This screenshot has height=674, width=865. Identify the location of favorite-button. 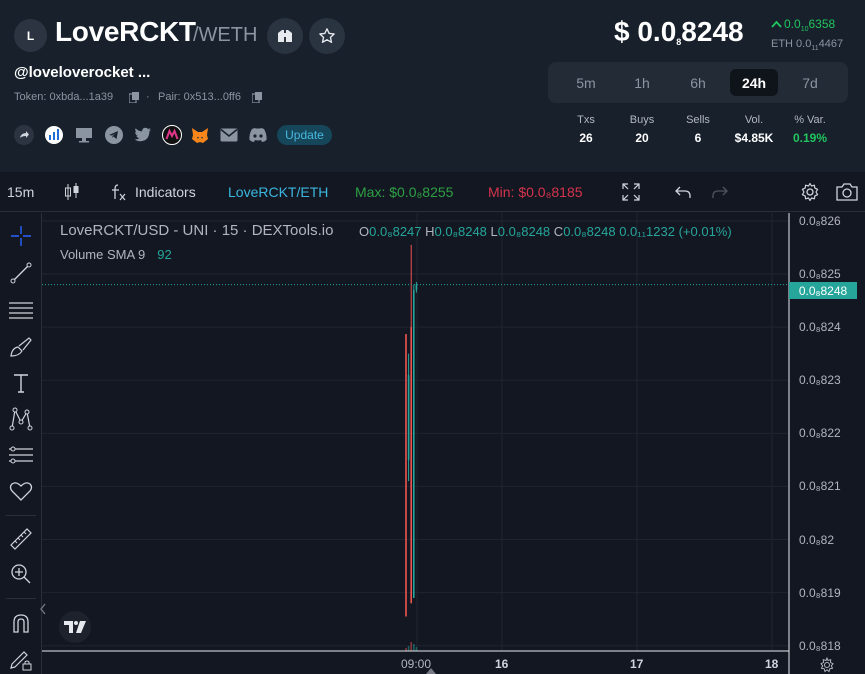
(327, 36).